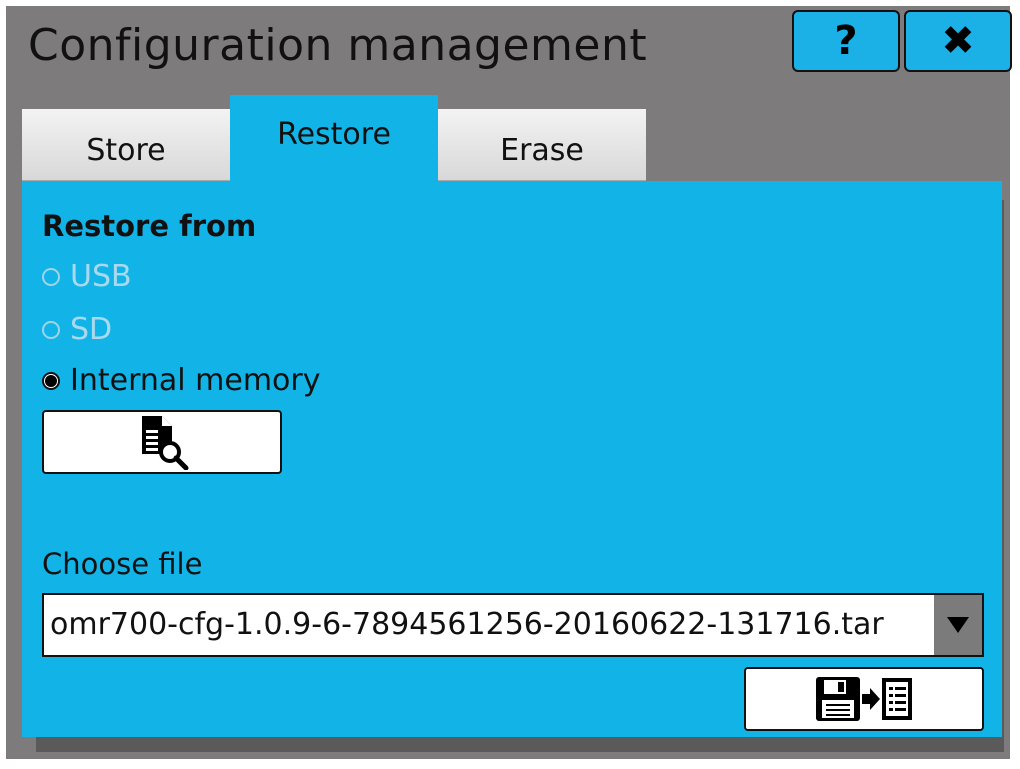 The width and height of the screenshot is (1020, 769). I want to click on radio-usb: USB, so click(87, 276).